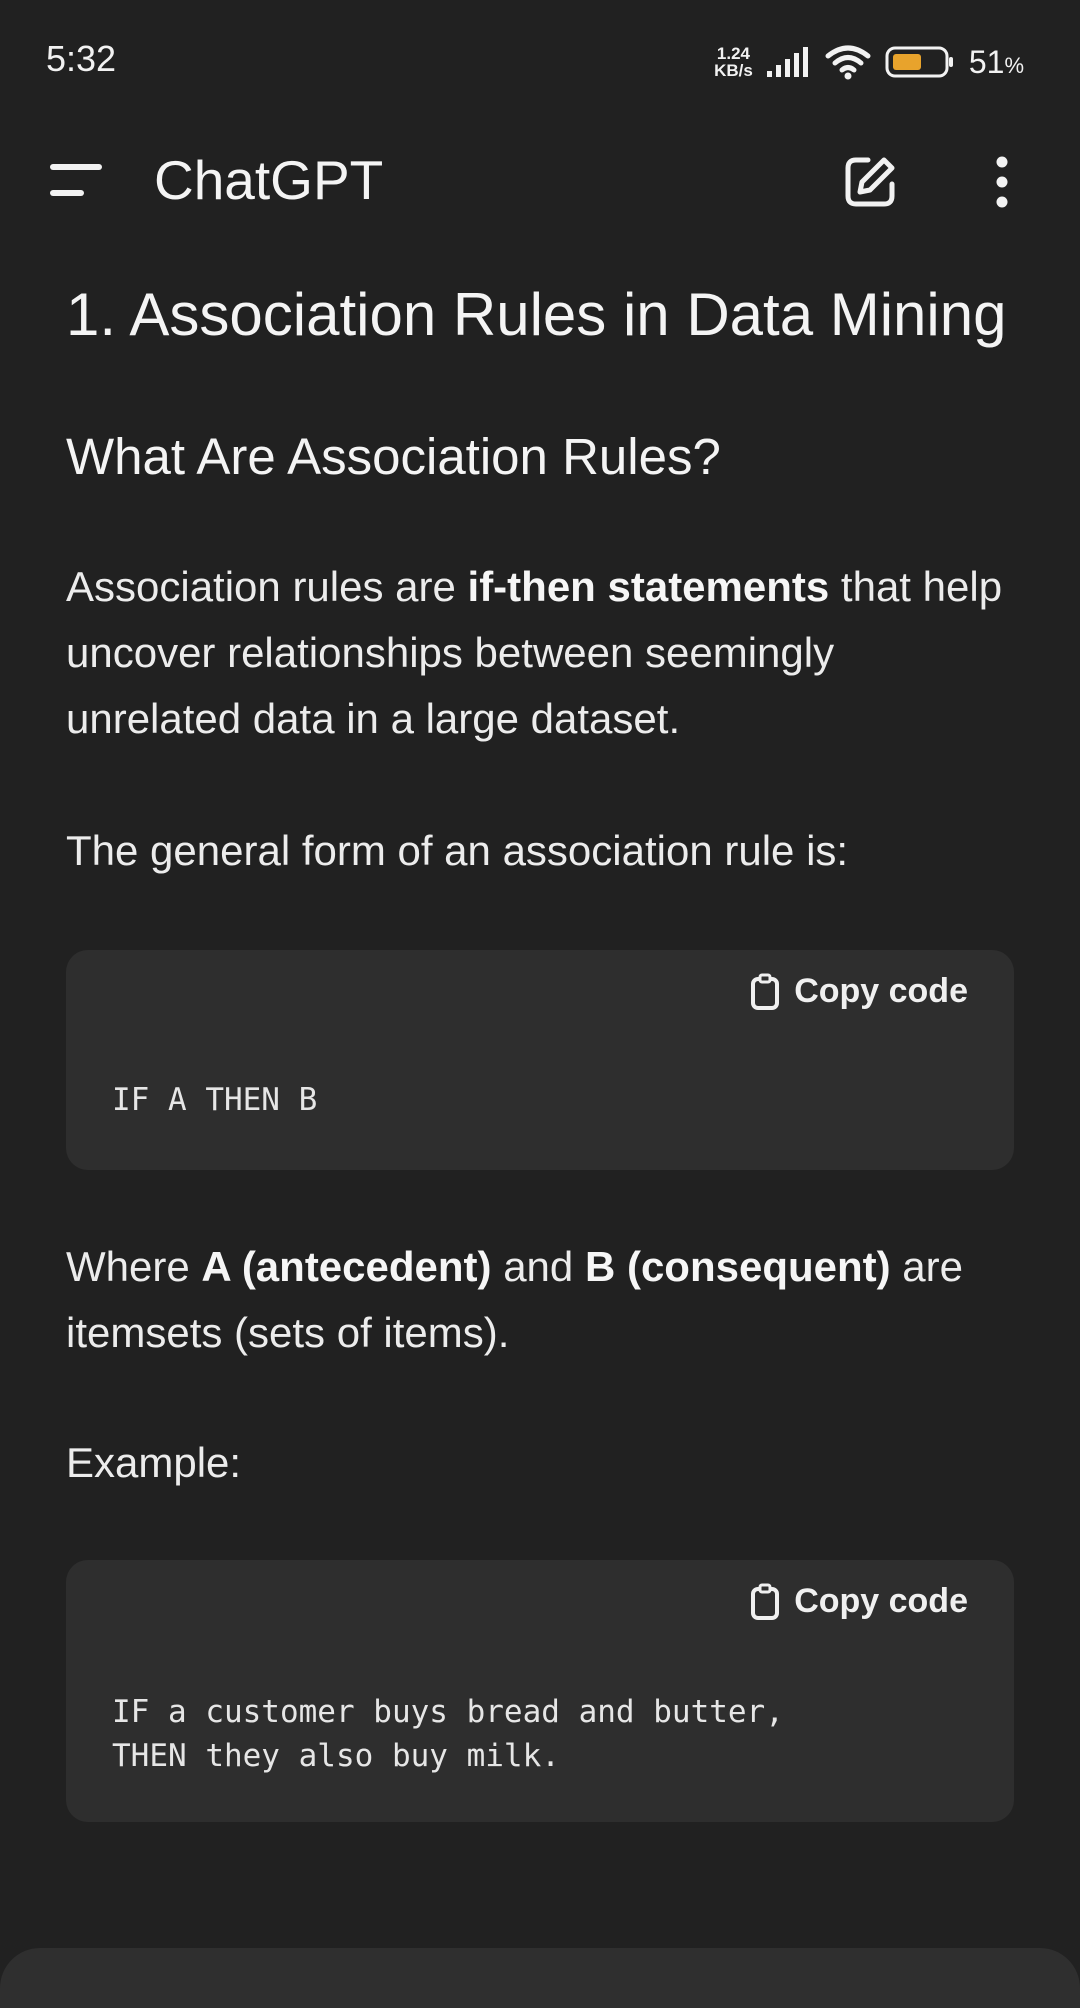  What do you see at coordinates (733, 53) in the screenshot?
I see `network-speed-value: 1.24` at bounding box center [733, 53].